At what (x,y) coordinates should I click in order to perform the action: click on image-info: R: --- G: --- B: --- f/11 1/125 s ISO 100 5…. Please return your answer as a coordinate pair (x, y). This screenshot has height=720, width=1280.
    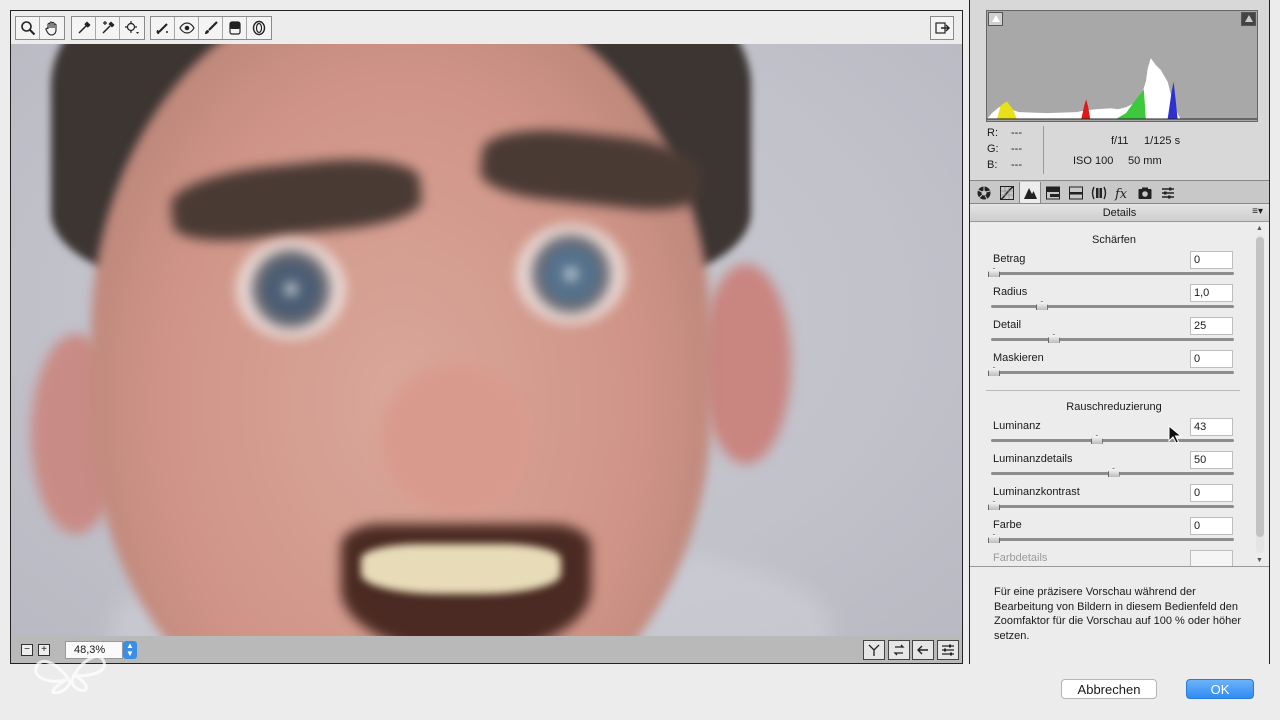
    Looking at the image, I should click on (1122, 150).